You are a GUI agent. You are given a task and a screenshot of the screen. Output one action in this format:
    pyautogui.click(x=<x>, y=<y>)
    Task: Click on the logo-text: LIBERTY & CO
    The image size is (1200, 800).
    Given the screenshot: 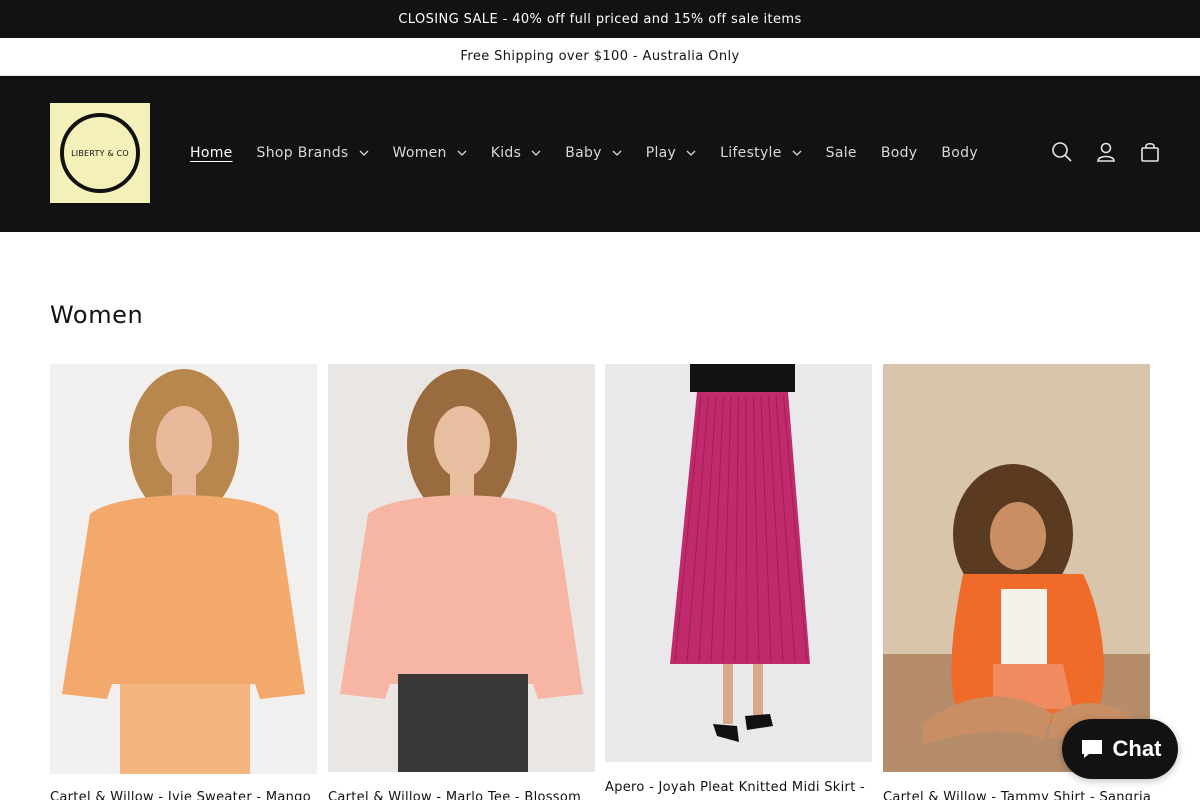 What is the action you would take?
    pyautogui.click(x=100, y=153)
    